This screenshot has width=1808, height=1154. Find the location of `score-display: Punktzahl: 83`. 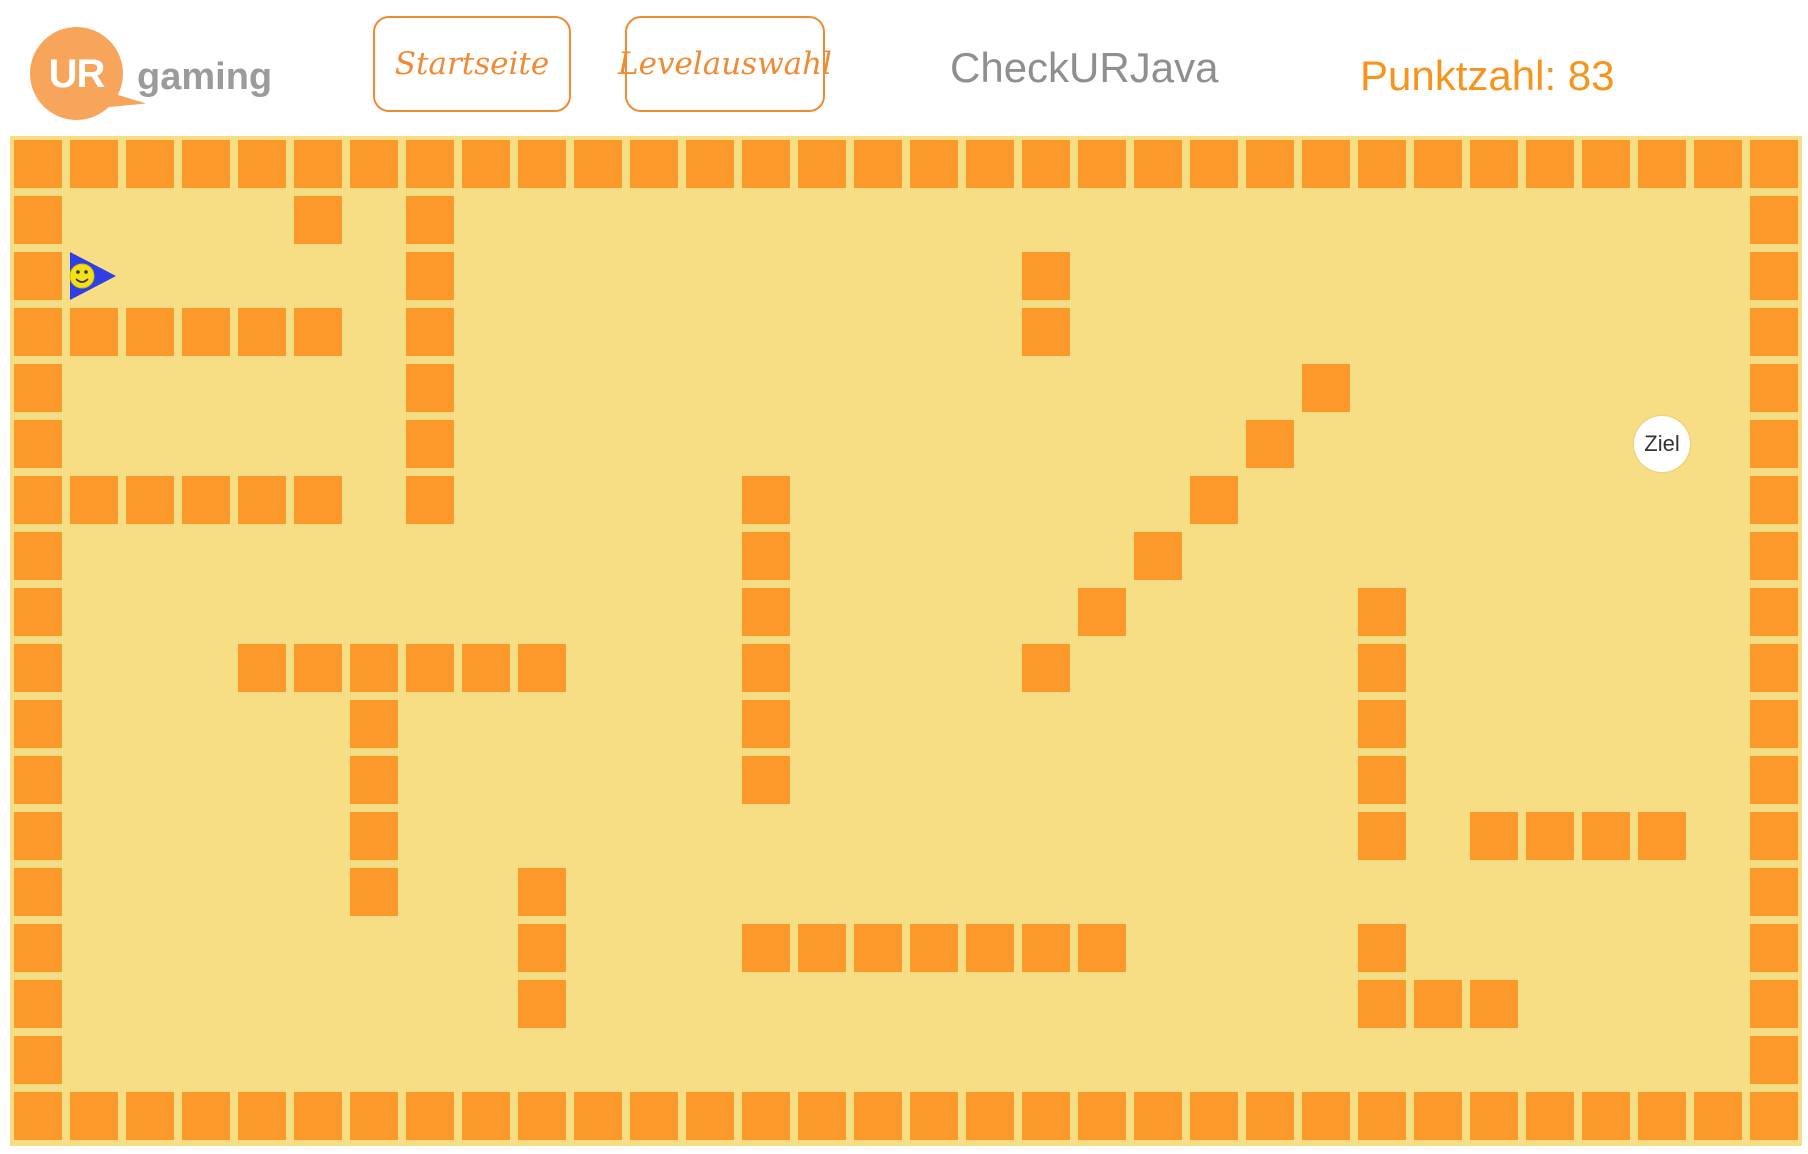

score-display: Punktzahl: 83 is located at coordinates (1487, 75).